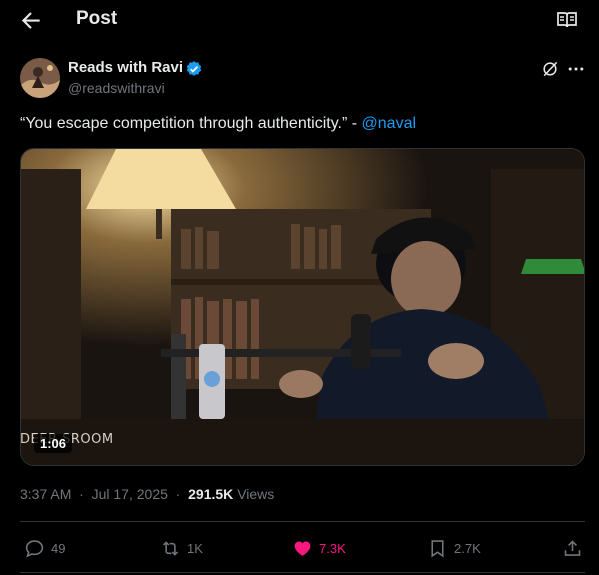 The image size is (599, 575). Describe the element at coordinates (181, 548) in the screenshot. I see `repost-button: 1K` at that location.